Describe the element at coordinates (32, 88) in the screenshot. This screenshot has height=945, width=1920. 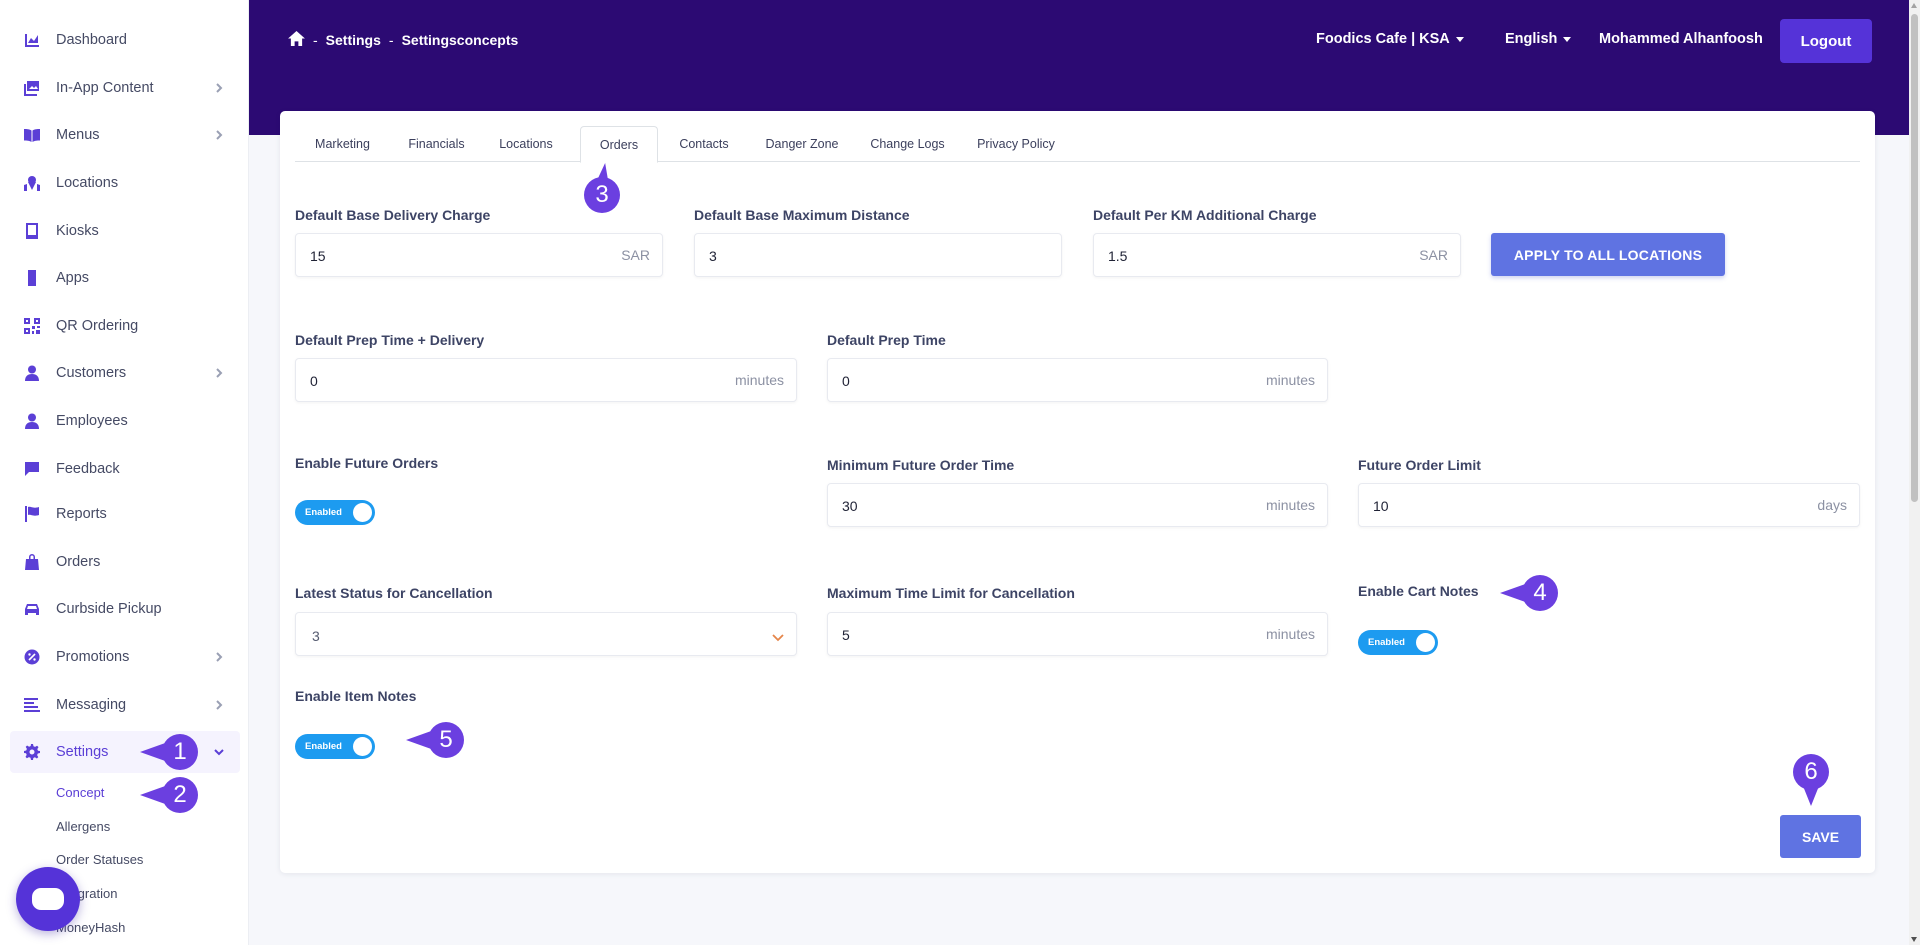
I see `images-icon` at that location.